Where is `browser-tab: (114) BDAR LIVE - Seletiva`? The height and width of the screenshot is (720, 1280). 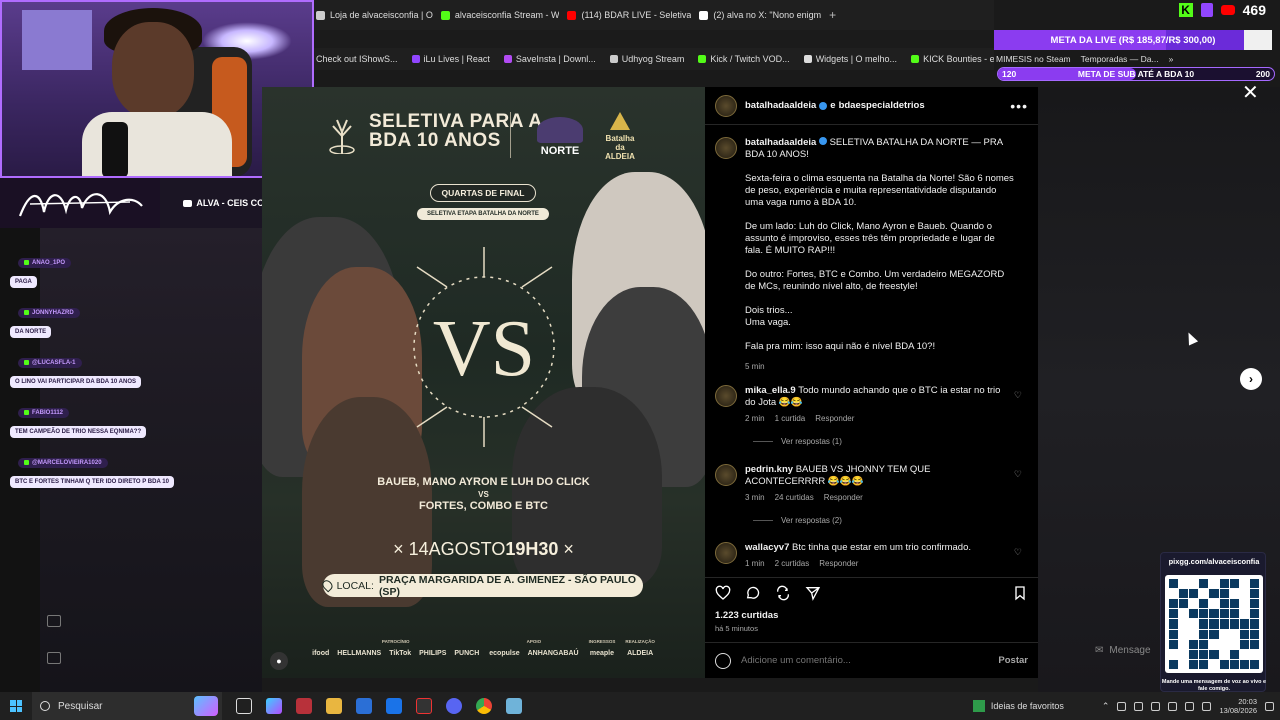
browser-tab: (114) BDAR LIVE - Seletiva is located at coordinates (629, 15).